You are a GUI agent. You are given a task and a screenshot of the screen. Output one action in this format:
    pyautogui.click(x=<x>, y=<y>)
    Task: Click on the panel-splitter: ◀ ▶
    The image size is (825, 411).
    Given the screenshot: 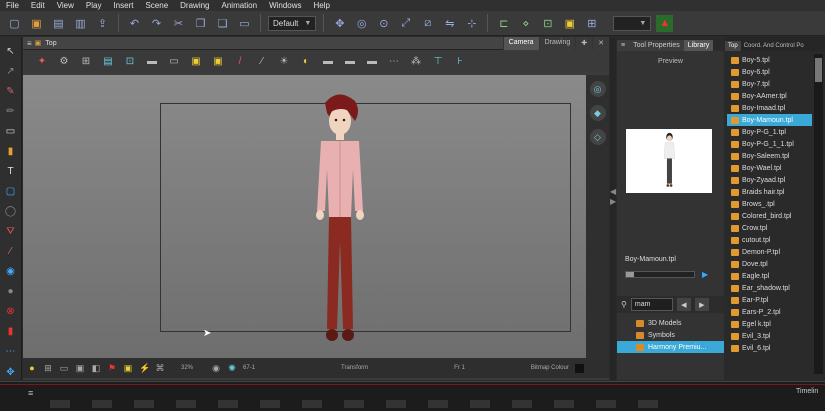 What is the action you would take?
    pyautogui.click(x=613, y=208)
    